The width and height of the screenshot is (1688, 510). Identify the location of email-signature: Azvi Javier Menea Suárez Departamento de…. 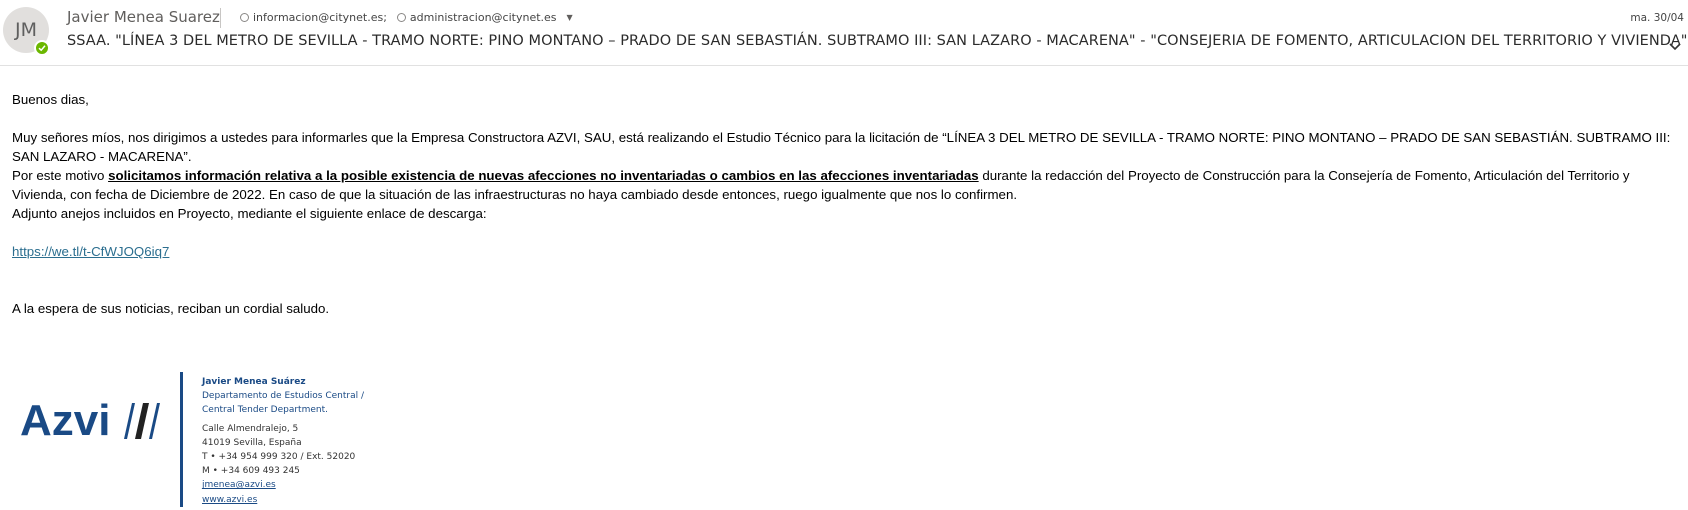
(260, 441).